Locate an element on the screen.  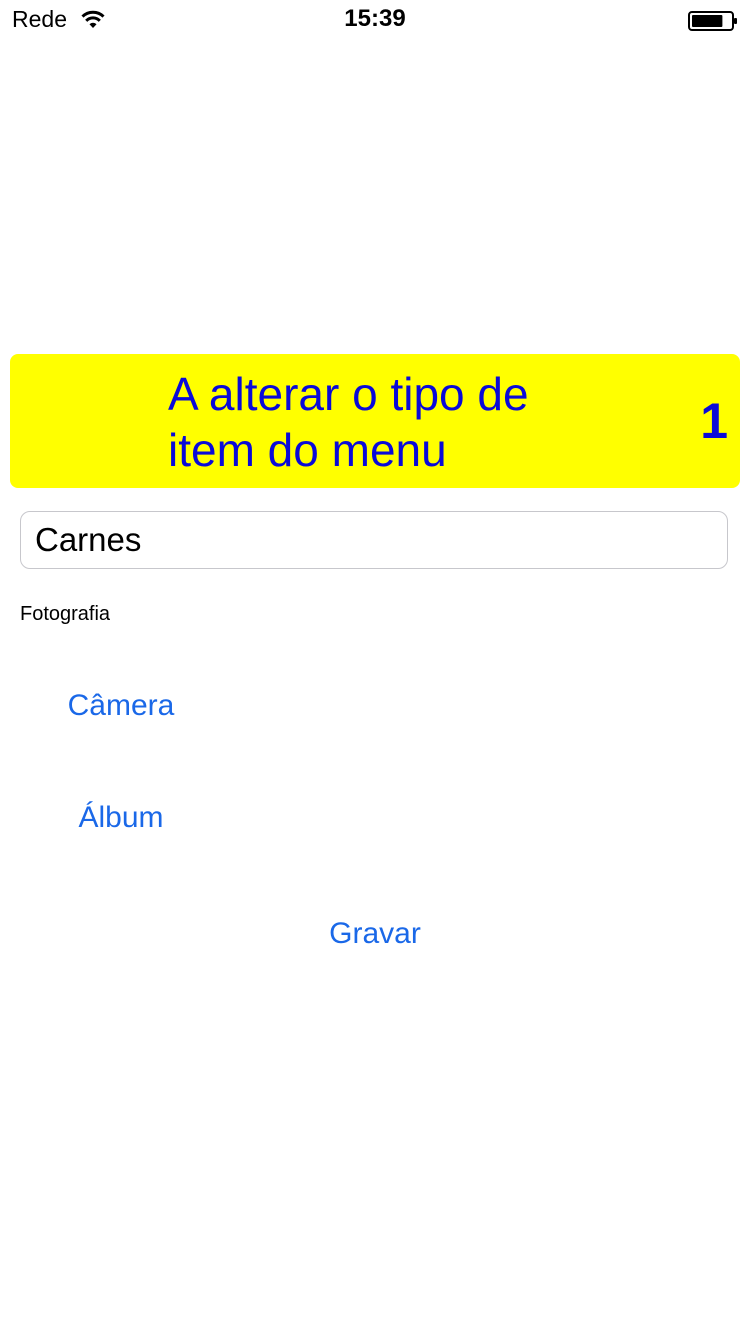
album-button: Álbum is located at coordinates (121, 818).